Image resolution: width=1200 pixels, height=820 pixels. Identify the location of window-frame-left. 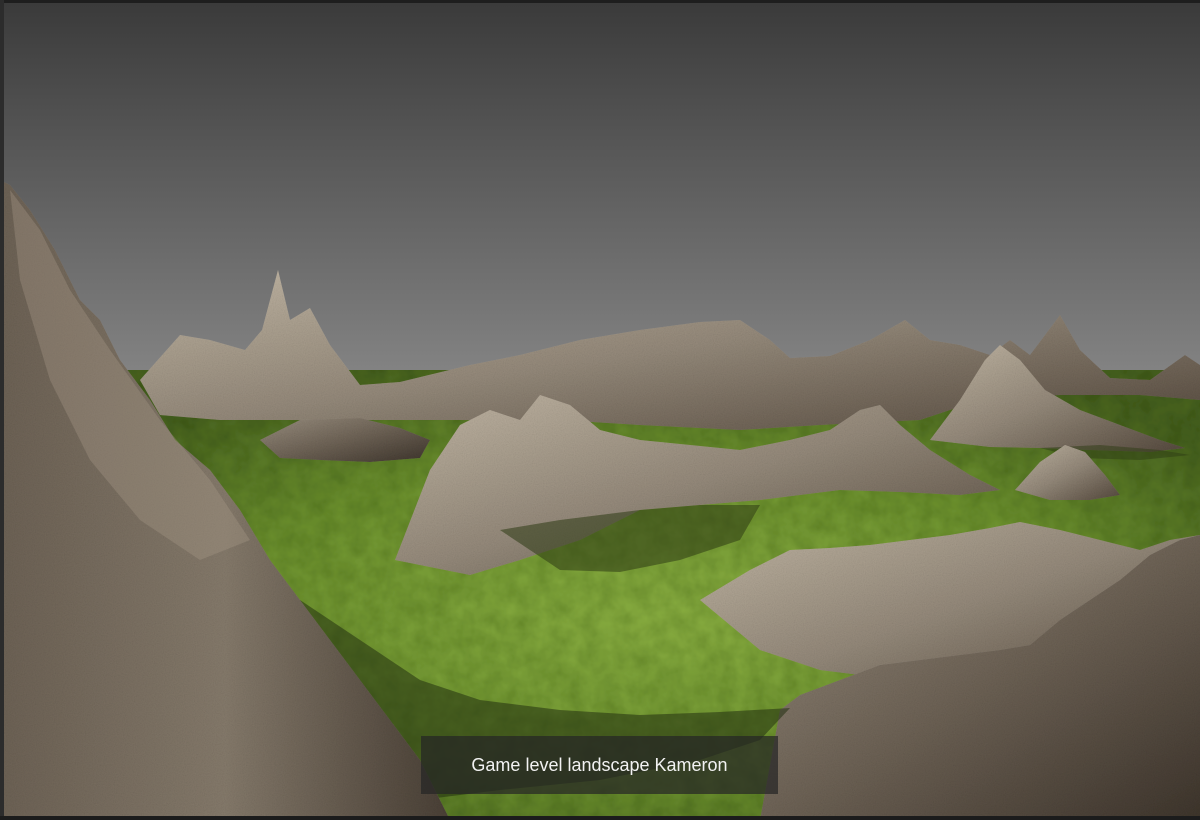
(2, 410).